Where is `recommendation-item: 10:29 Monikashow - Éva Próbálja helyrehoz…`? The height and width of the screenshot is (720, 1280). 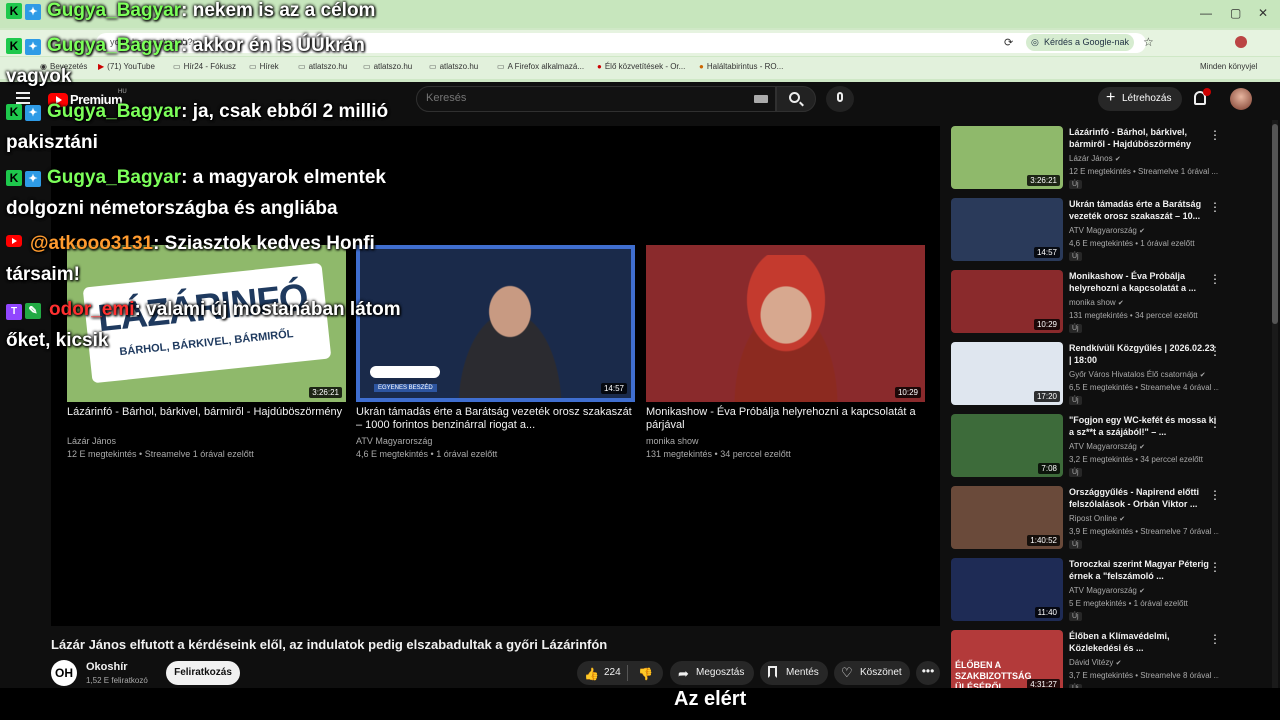 recommendation-item: 10:29 Monikashow - Éva Próbálja helyrehoz… is located at coordinates (1107, 303).